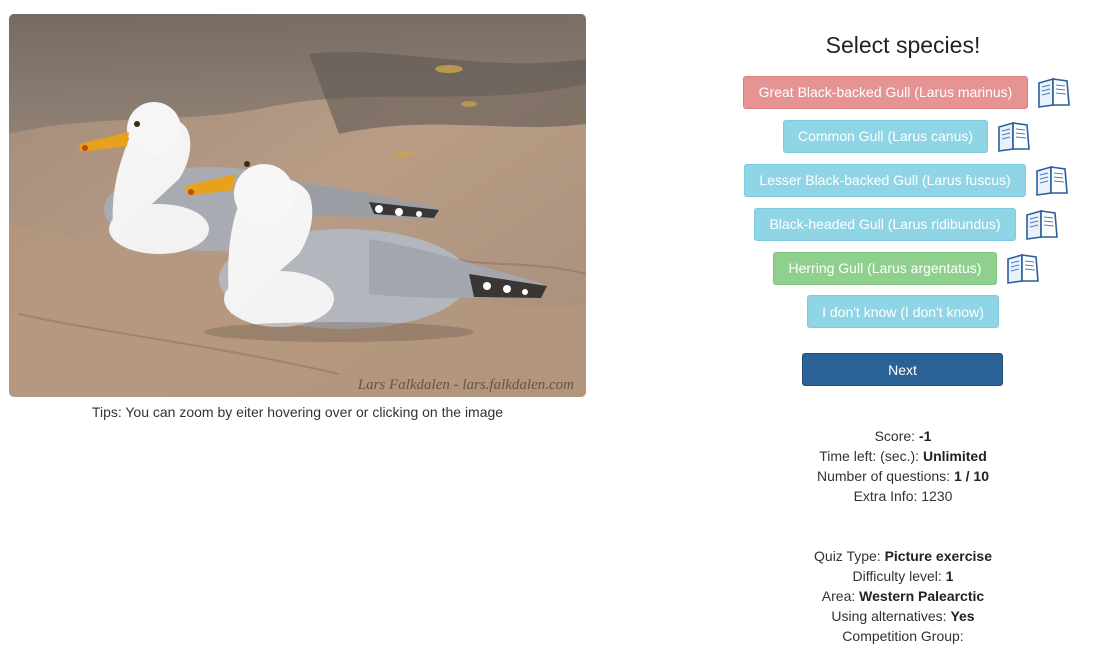 The width and height of the screenshot is (1106, 648). I want to click on quiz-title: Select species!, so click(903, 45).